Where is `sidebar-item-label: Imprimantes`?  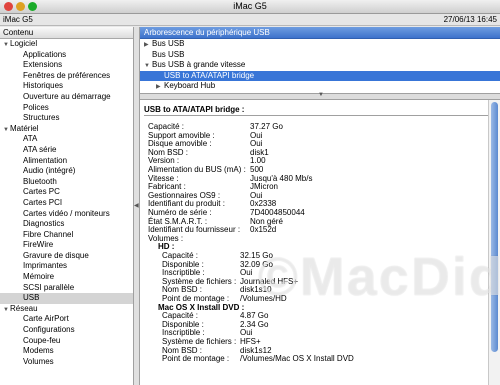 sidebar-item-label: Imprimantes is located at coordinates (45, 266).